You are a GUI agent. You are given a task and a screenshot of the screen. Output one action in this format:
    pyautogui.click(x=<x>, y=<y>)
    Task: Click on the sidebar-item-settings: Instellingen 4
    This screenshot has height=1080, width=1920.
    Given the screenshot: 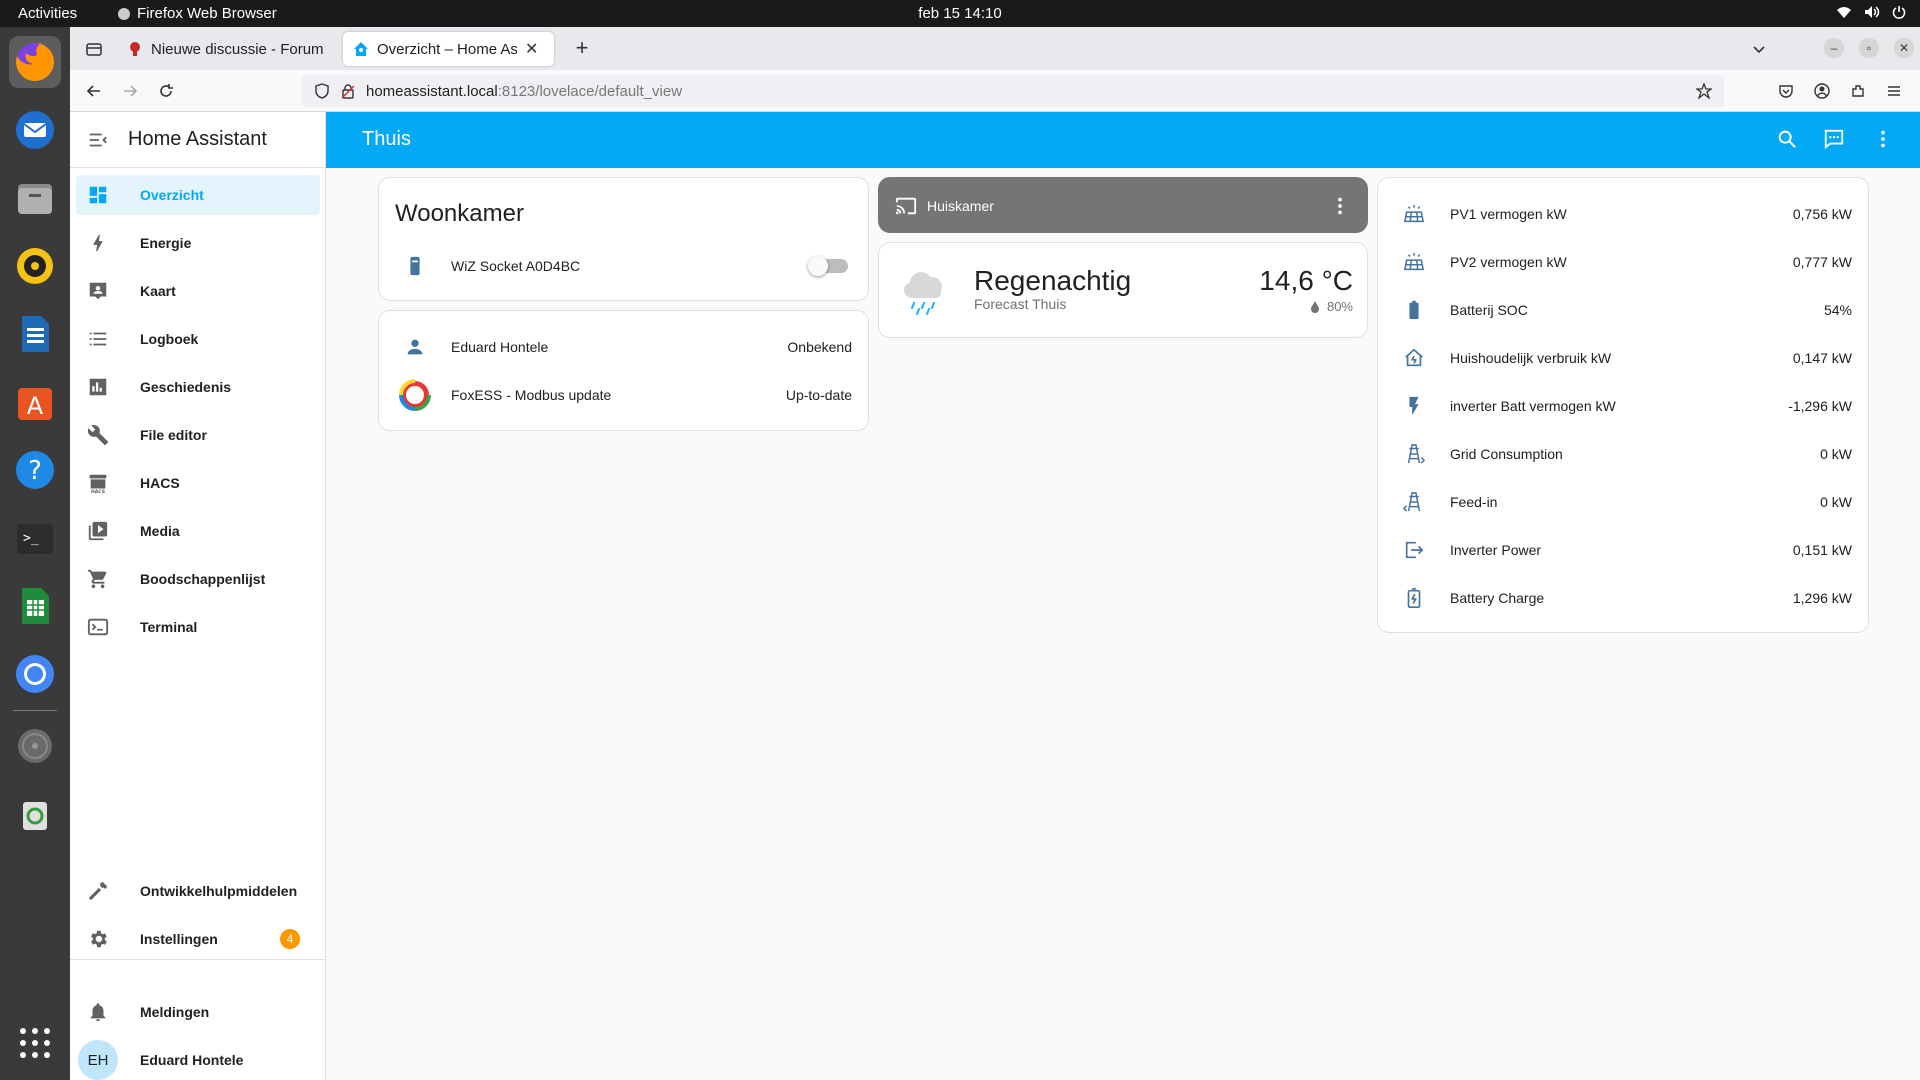 What is the action you would take?
    pyautogui.click(x=198, y=939)
    